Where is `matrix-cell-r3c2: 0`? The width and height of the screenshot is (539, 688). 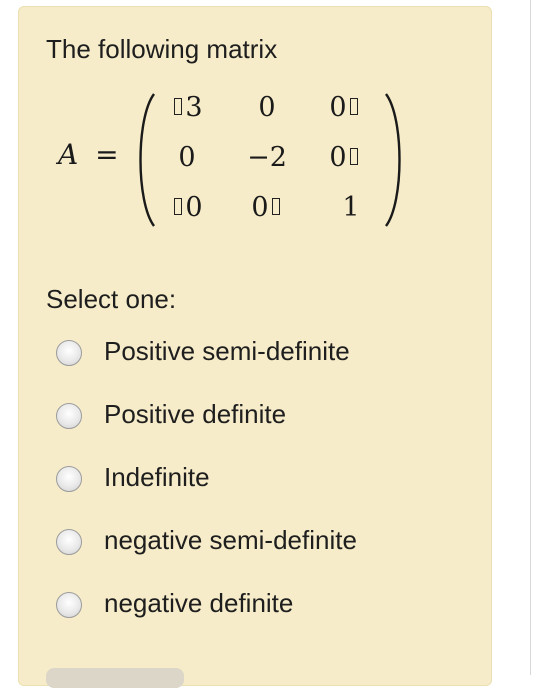
matrix-cell-r3c2: 0 is located at coordinates (267, 207).